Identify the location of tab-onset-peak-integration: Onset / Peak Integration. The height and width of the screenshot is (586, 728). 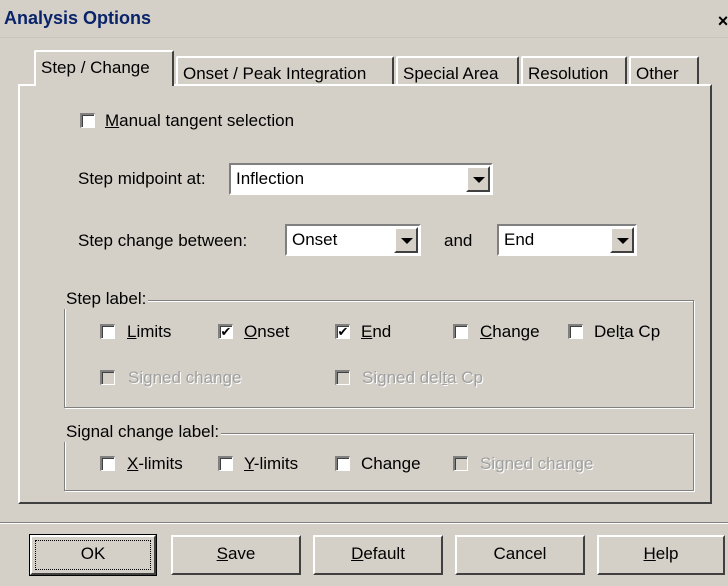
(285, 71).